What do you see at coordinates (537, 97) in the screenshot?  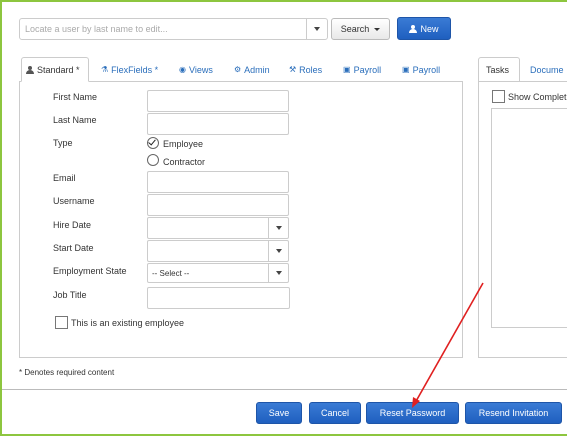 I see `show-completed-label: Show Complet` at bounding box center [537, 97].